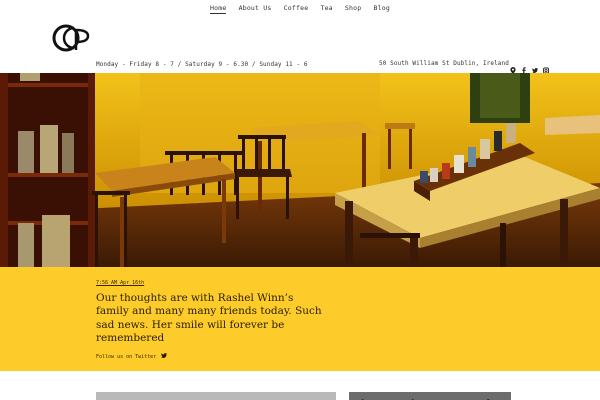  Describe the element at coordinates (513, 66) in the screenshot. I see `location-pin-icon` at that location.